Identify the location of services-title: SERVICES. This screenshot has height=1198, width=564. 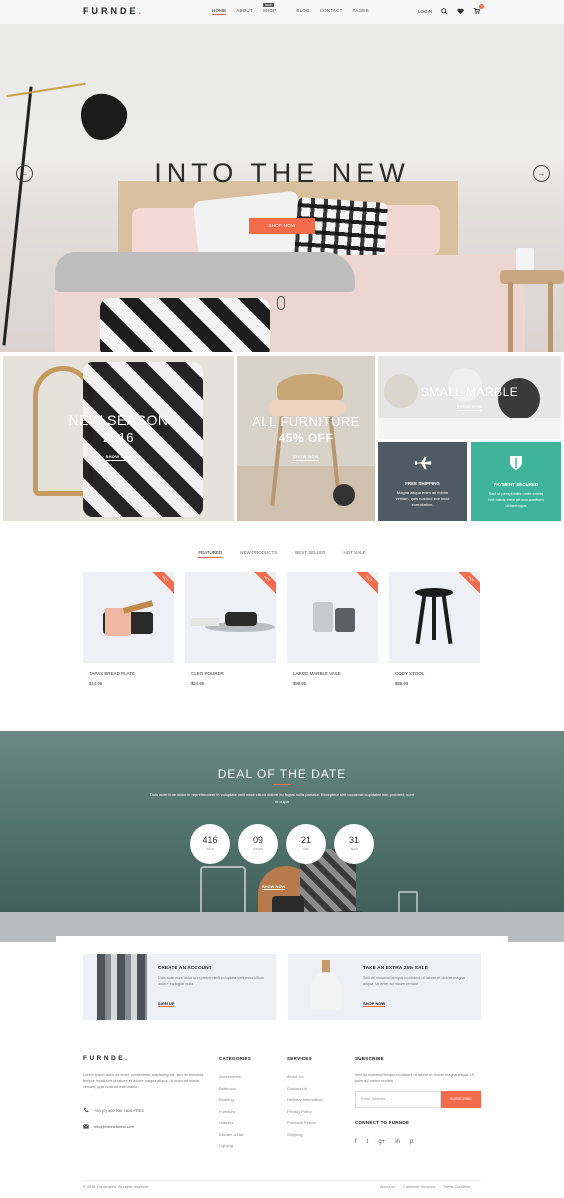
(299, 1058).